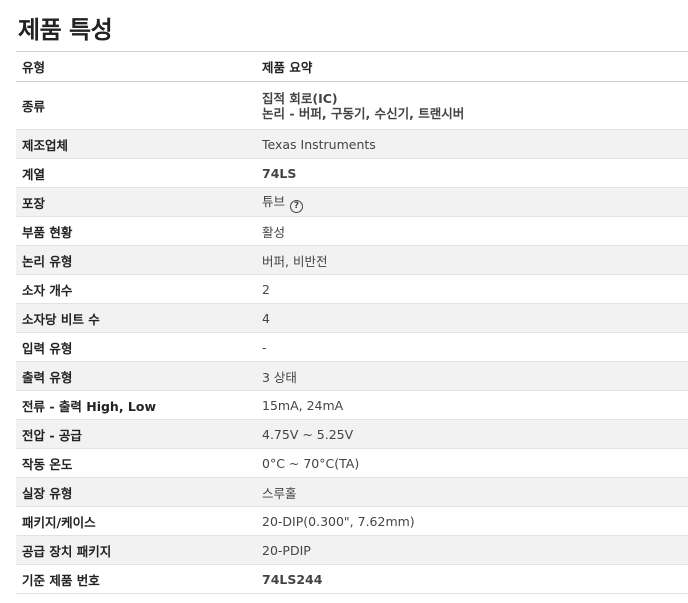 The height and width of the screenshot is (603, 688). What do you see at coordinates (472, 318) in the screenshot?
I see `row-value: 4` at bounding box center [472, 318].